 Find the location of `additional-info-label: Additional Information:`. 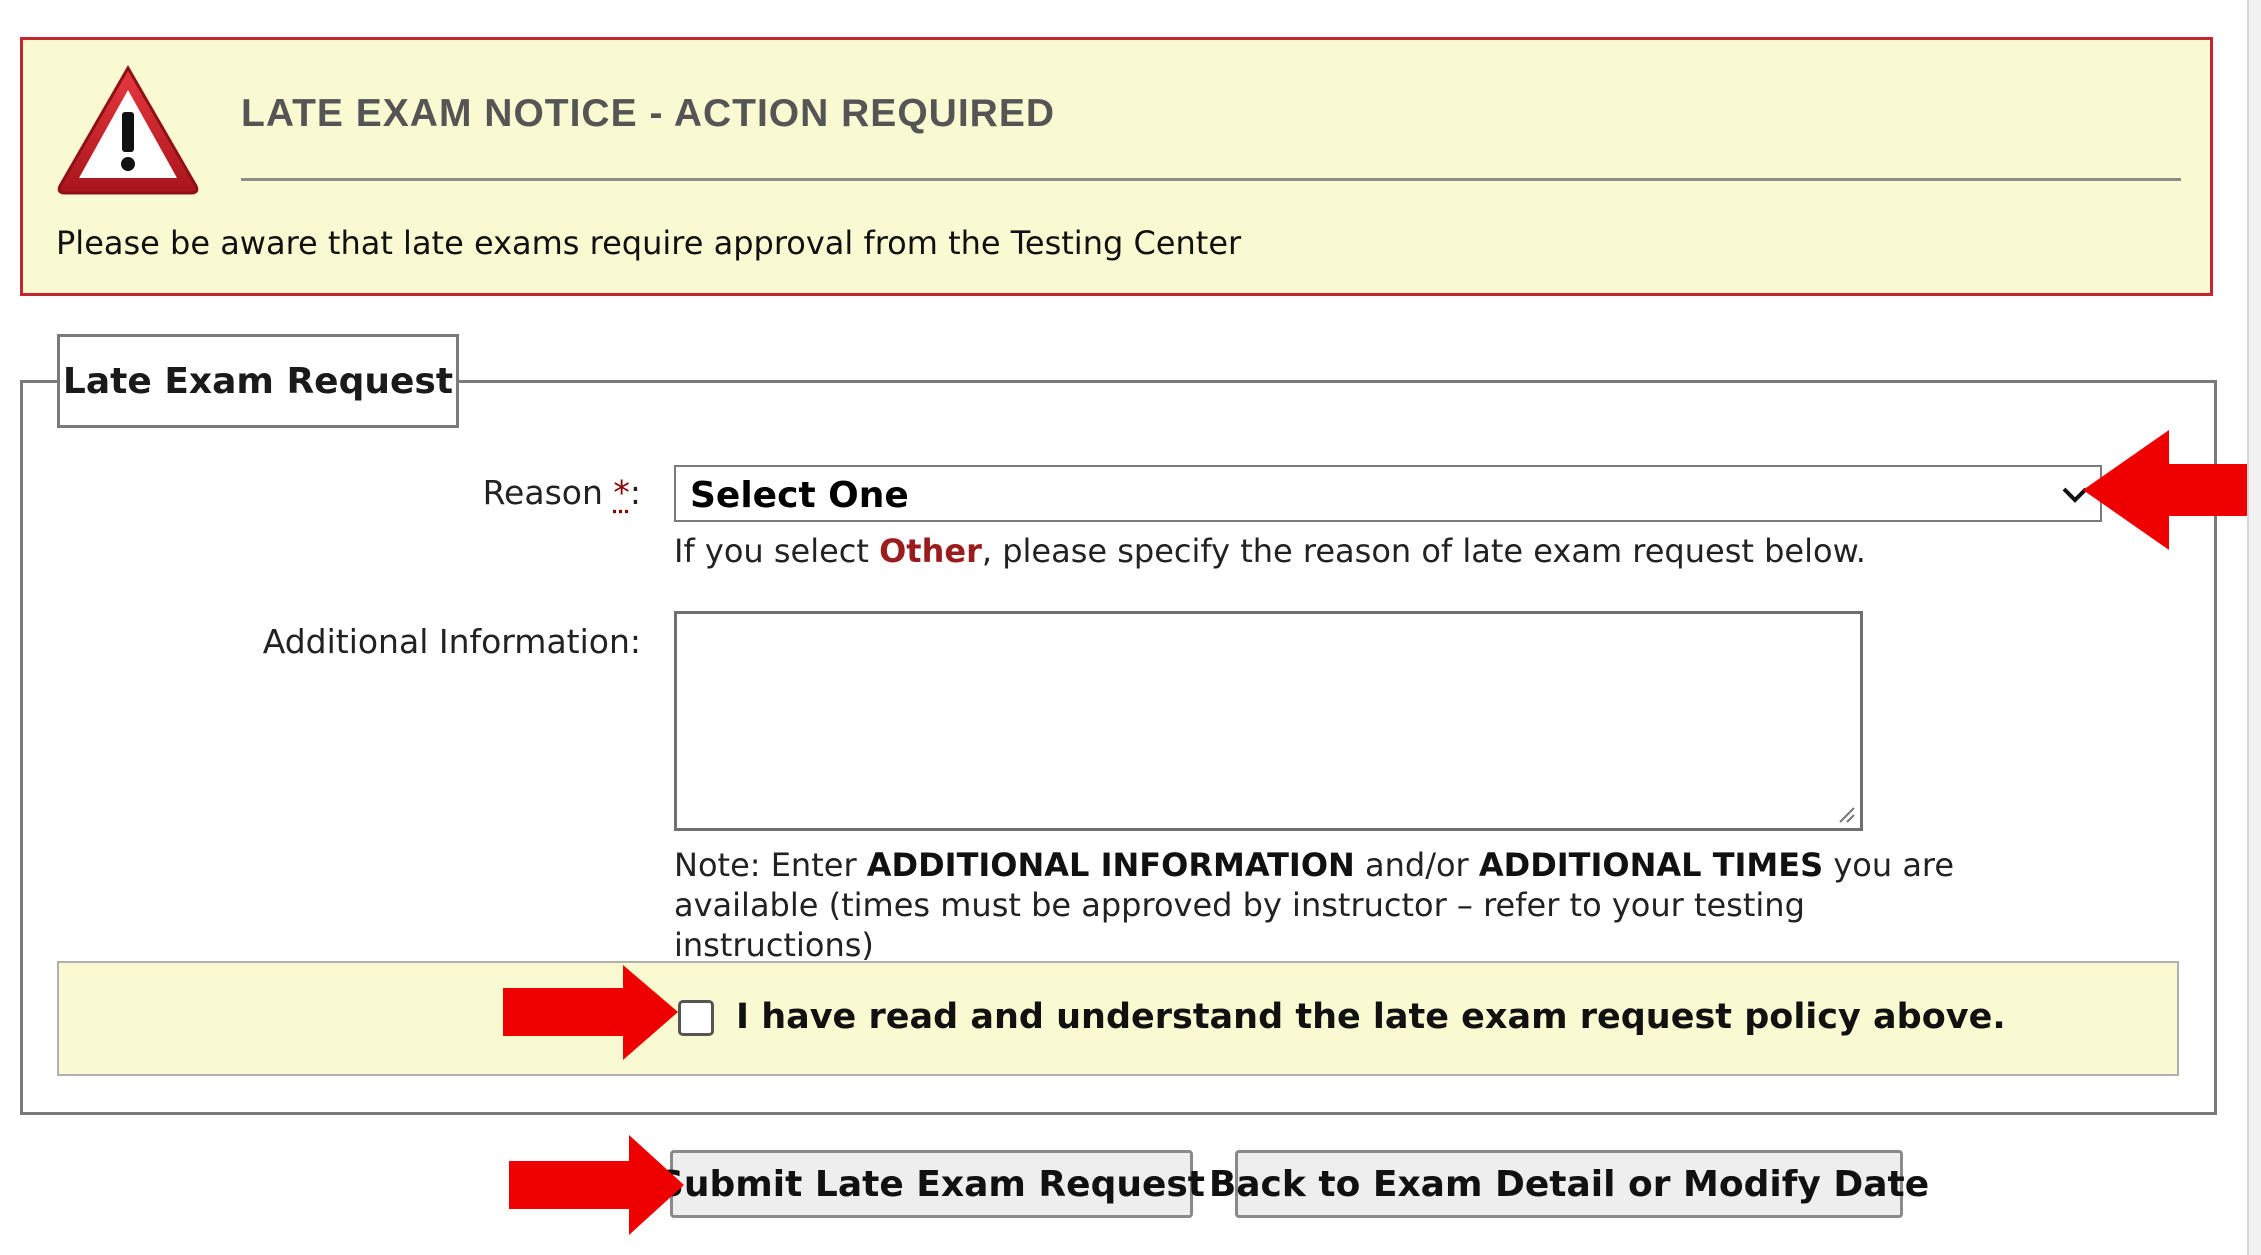

additional-info-label: Additional Information: is located at coordinates (451, 641).